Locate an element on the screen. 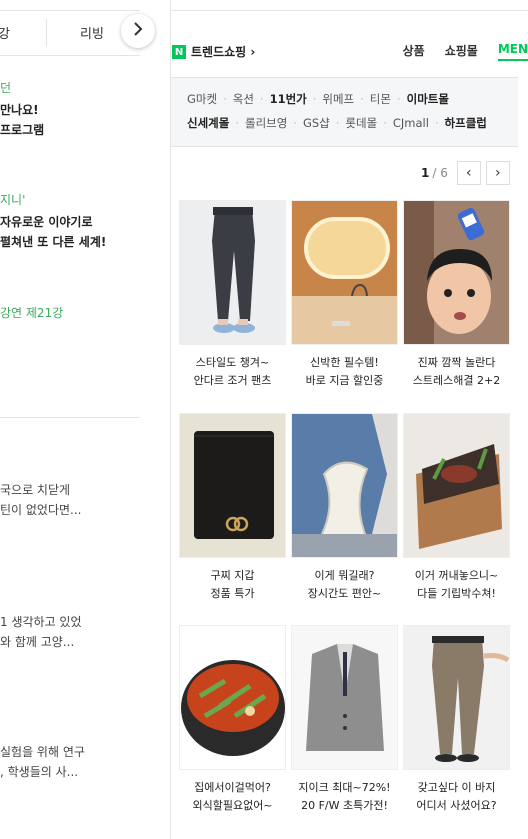 The width and height of the screenshot is (528, 839). product-card: 이거 꺼내놓으니~ 다들 기립박수쳐! is located at coordinates (456, 508).